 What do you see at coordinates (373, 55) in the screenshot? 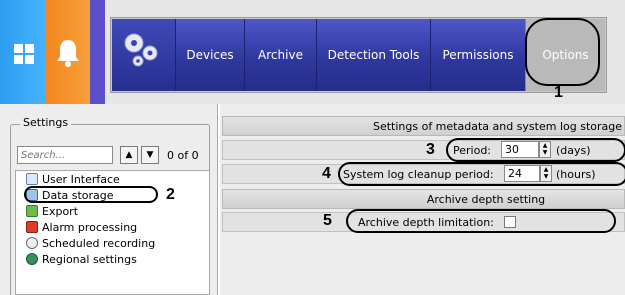
I see `nav-detection-tools: Detection Tools` at bounding box center [373, 55].